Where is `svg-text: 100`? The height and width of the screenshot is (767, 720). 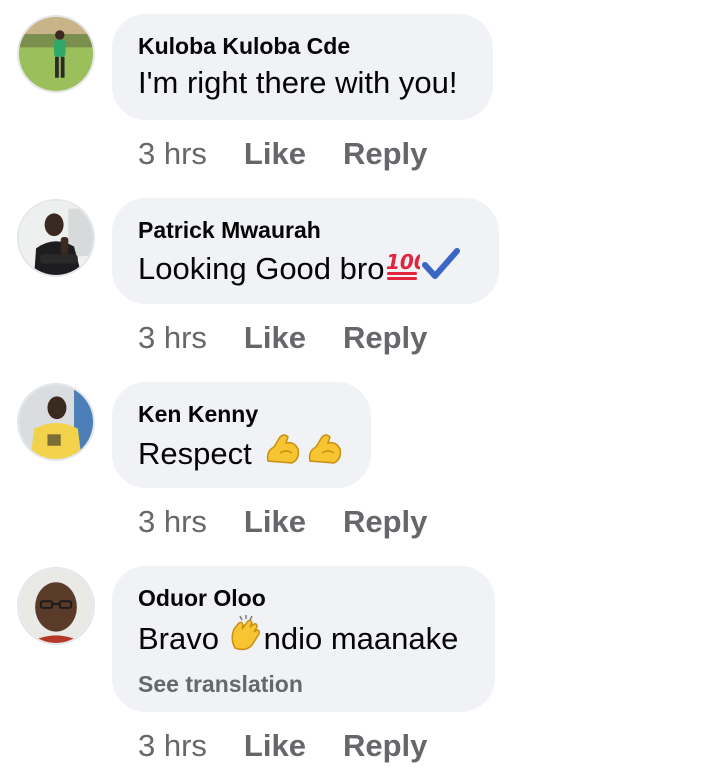 svg-text: 100 is located at coordinates (403, 262).